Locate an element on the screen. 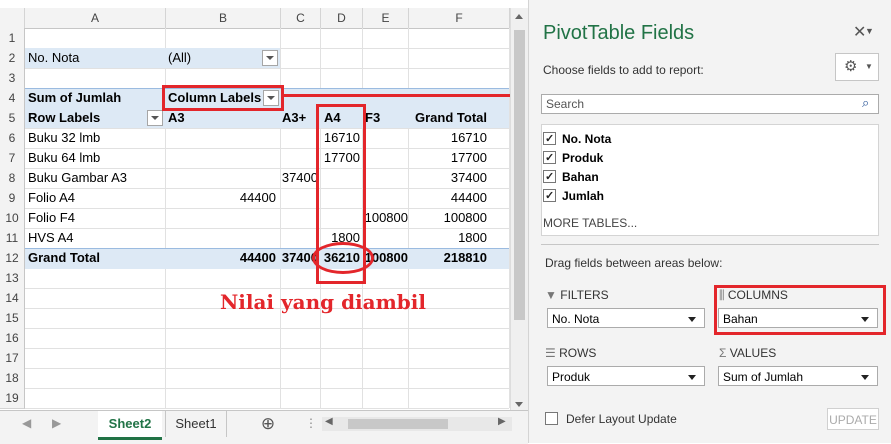 The height and width of the screenshot is (444, 891). row-header: 13 is located at coordinates (12, 278).